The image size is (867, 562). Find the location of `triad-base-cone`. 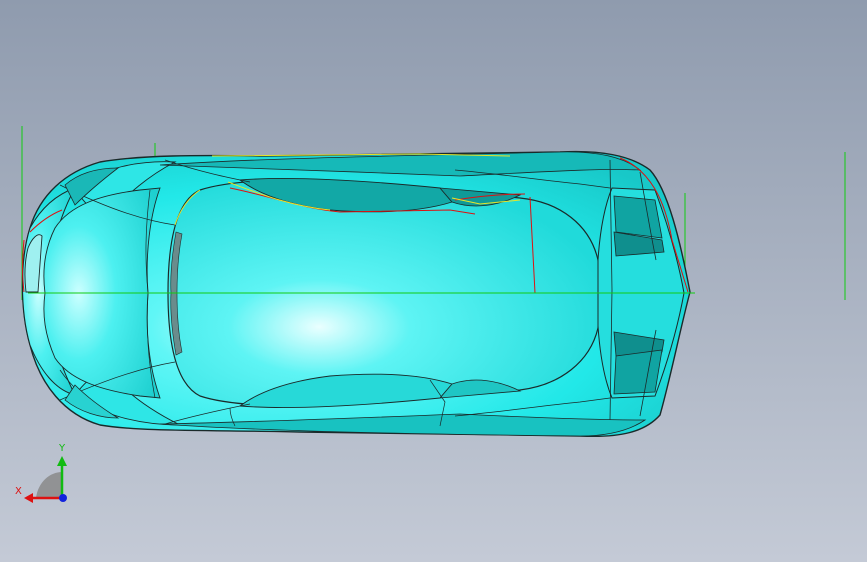

triad-base-cone is located at coordinates (49, 485).